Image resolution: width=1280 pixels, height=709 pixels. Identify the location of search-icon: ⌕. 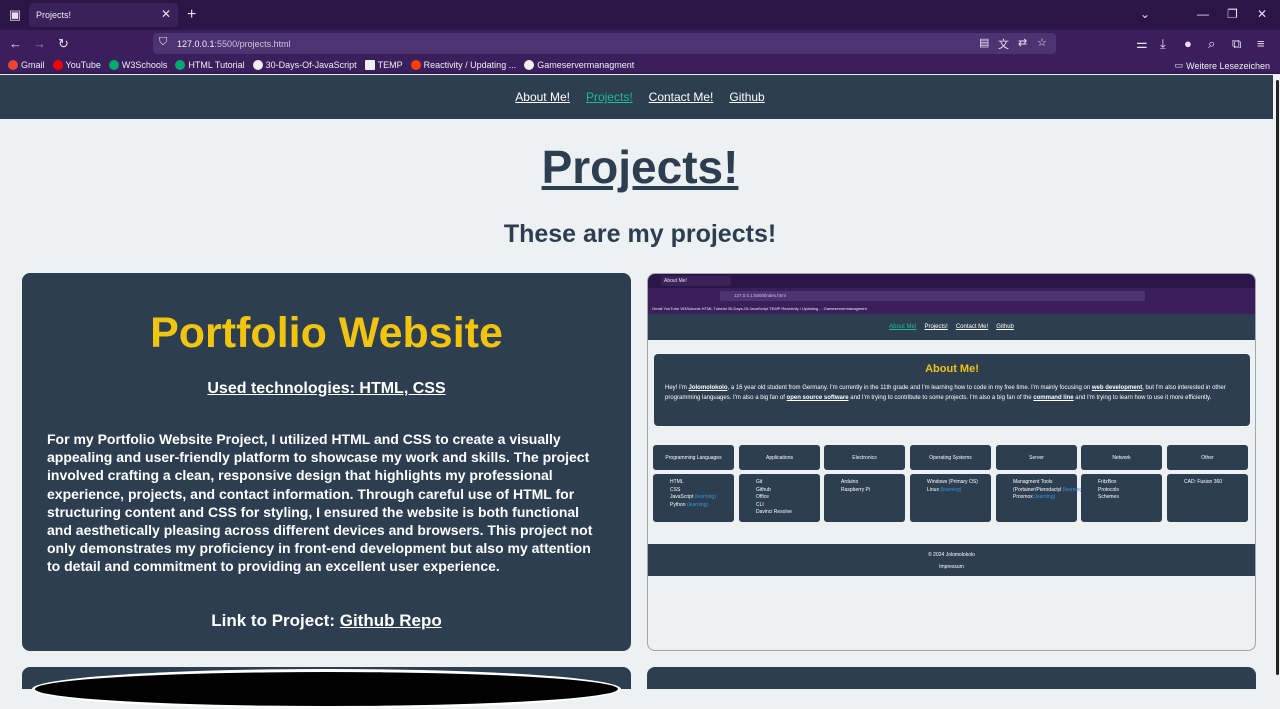
(1211, 44).